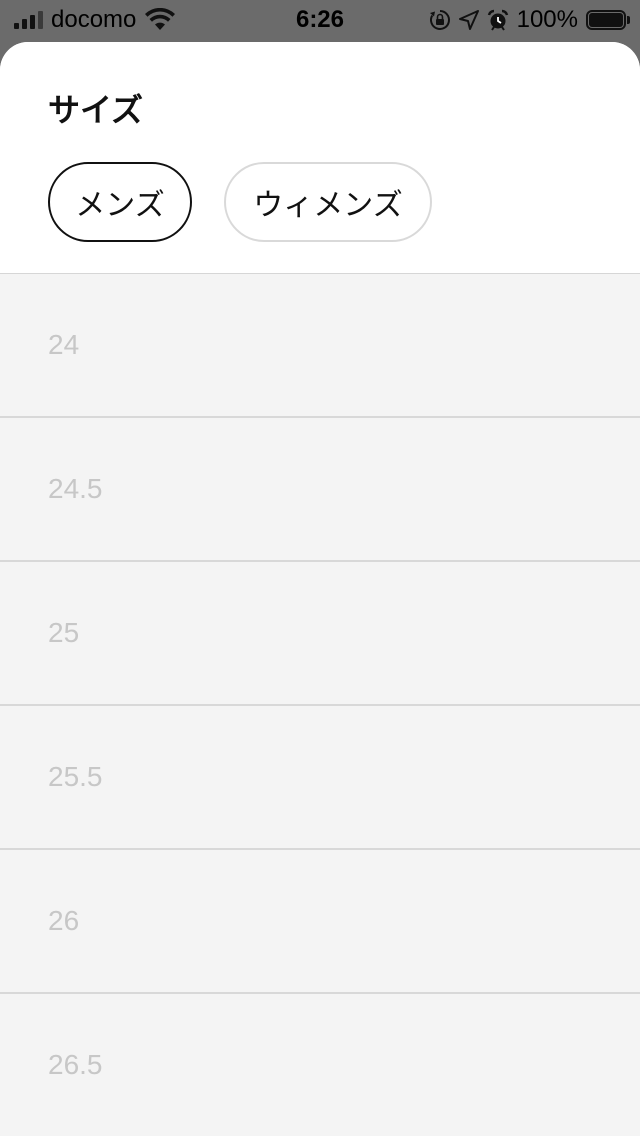 The image size is (640, 1136). What do you see at coordinates (320, 634) in the screenshot?
I see `size-option-25: 25` at bounding box center [320, 634].